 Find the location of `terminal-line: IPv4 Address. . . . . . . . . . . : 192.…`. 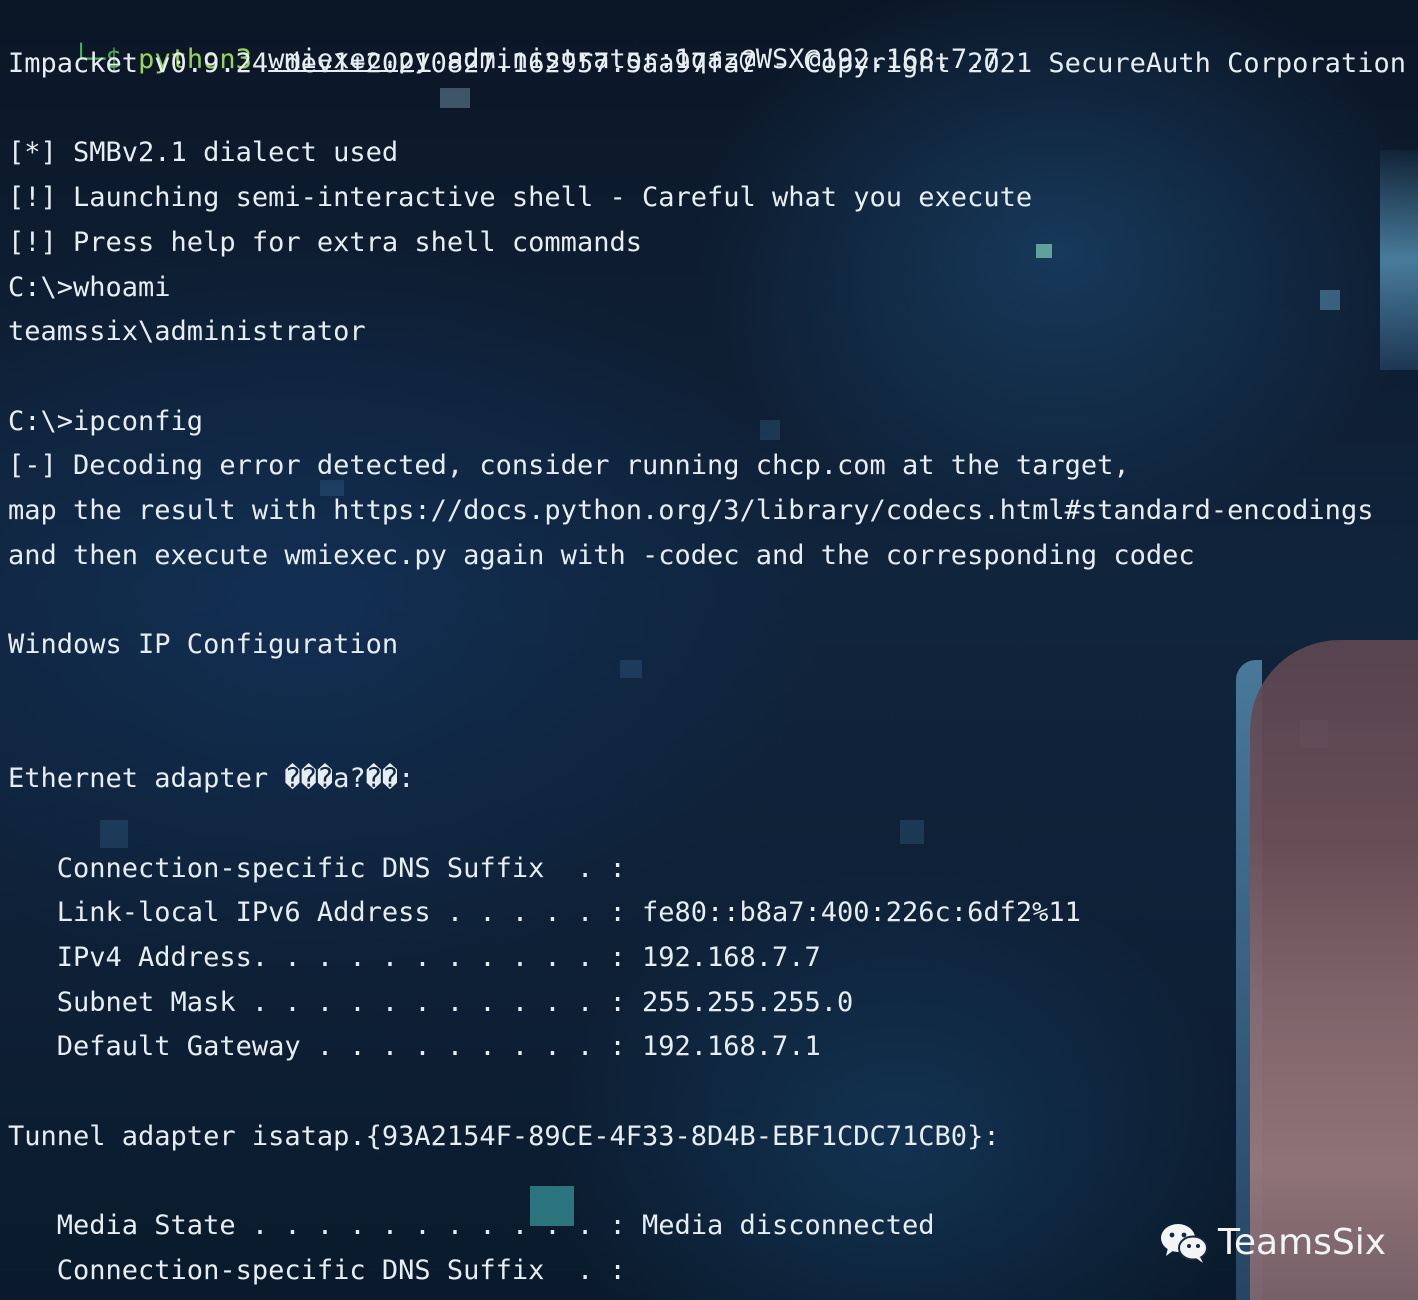

terminal-line: IPv4 Address. . . . . . . . . . . : 192.… is located at coordinates (414, 957).